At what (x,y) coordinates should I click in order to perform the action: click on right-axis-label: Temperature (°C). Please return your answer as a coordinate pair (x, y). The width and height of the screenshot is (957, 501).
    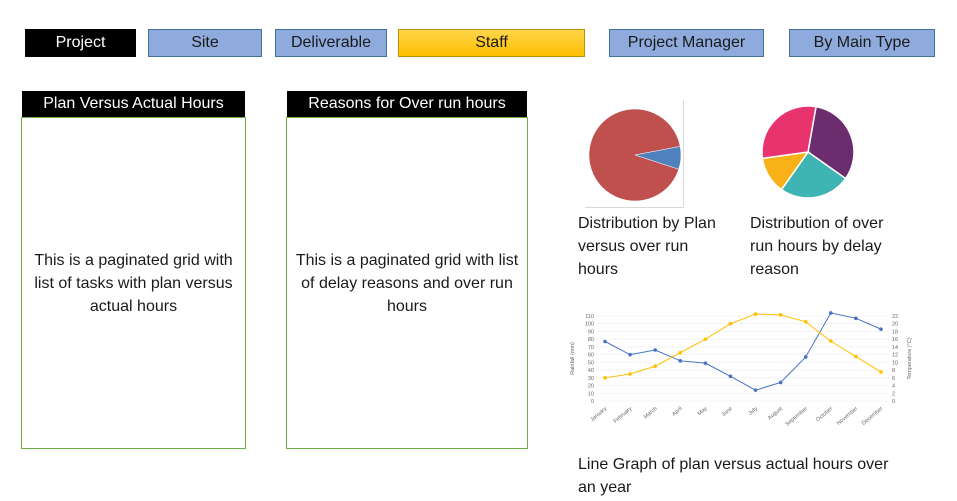
    Looking at the image, I should click on (910, 358).